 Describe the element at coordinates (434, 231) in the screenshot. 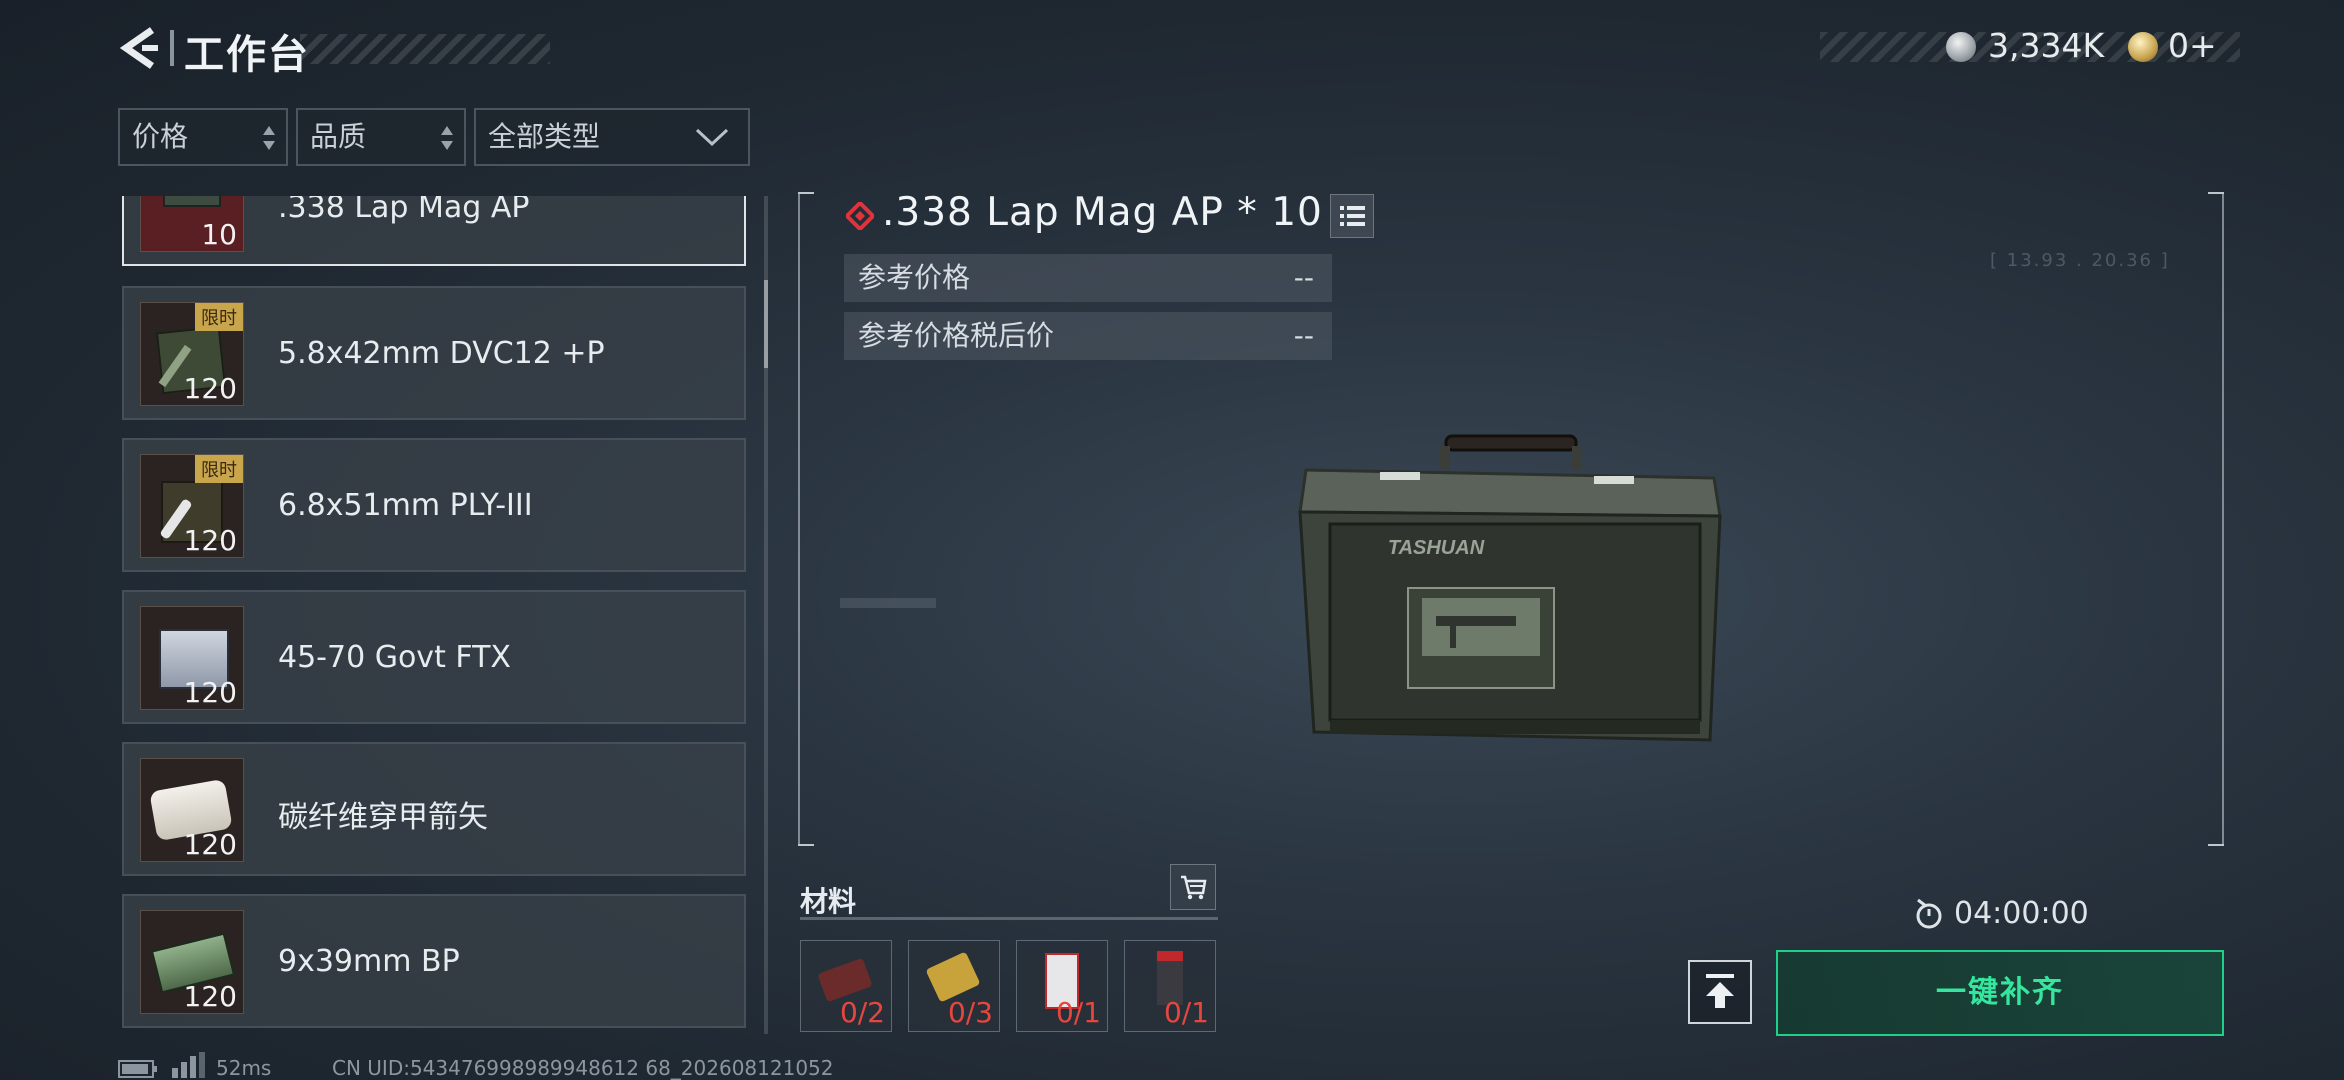

I see `list-item: 10 .338 Lap Mag AP` at that location.